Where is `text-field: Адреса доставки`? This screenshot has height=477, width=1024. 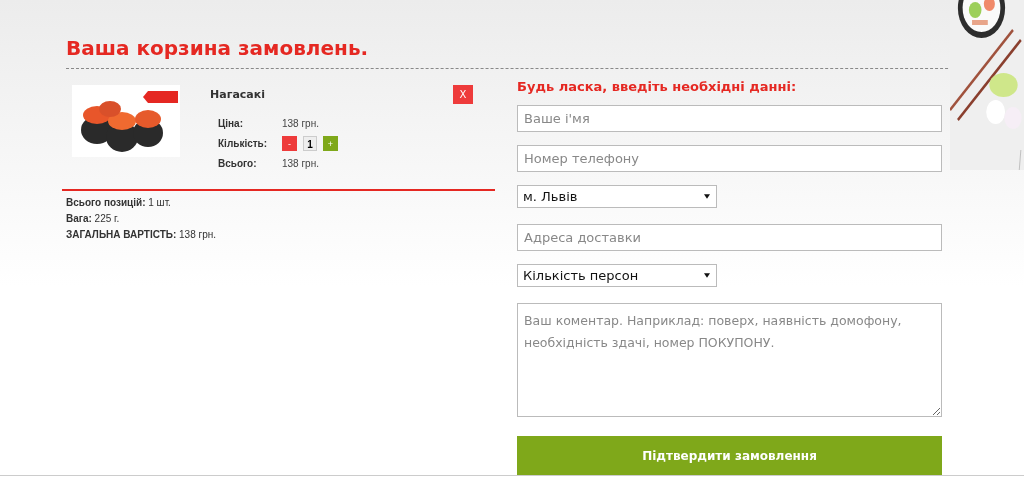
text-field: Адреса доставки is located at coordinates (729, 237).